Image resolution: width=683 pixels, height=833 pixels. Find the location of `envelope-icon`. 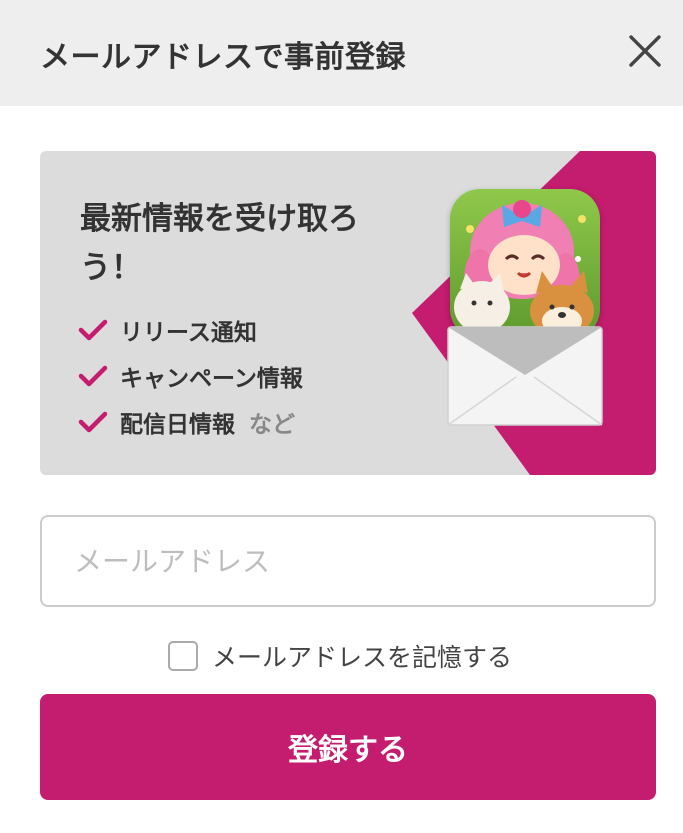

envelope-icon is located at coordinates (525, 376).